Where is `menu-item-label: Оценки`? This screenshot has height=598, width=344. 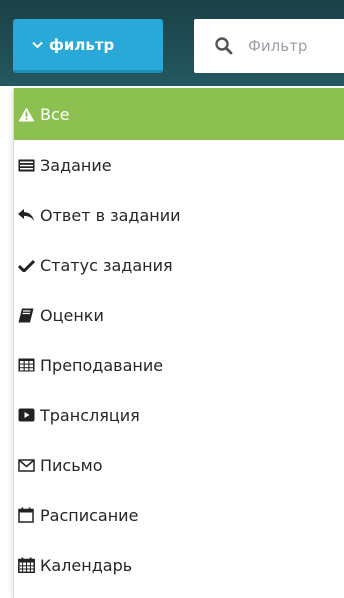 menu-item-label: Оценки is located at coordinates (72, 315).